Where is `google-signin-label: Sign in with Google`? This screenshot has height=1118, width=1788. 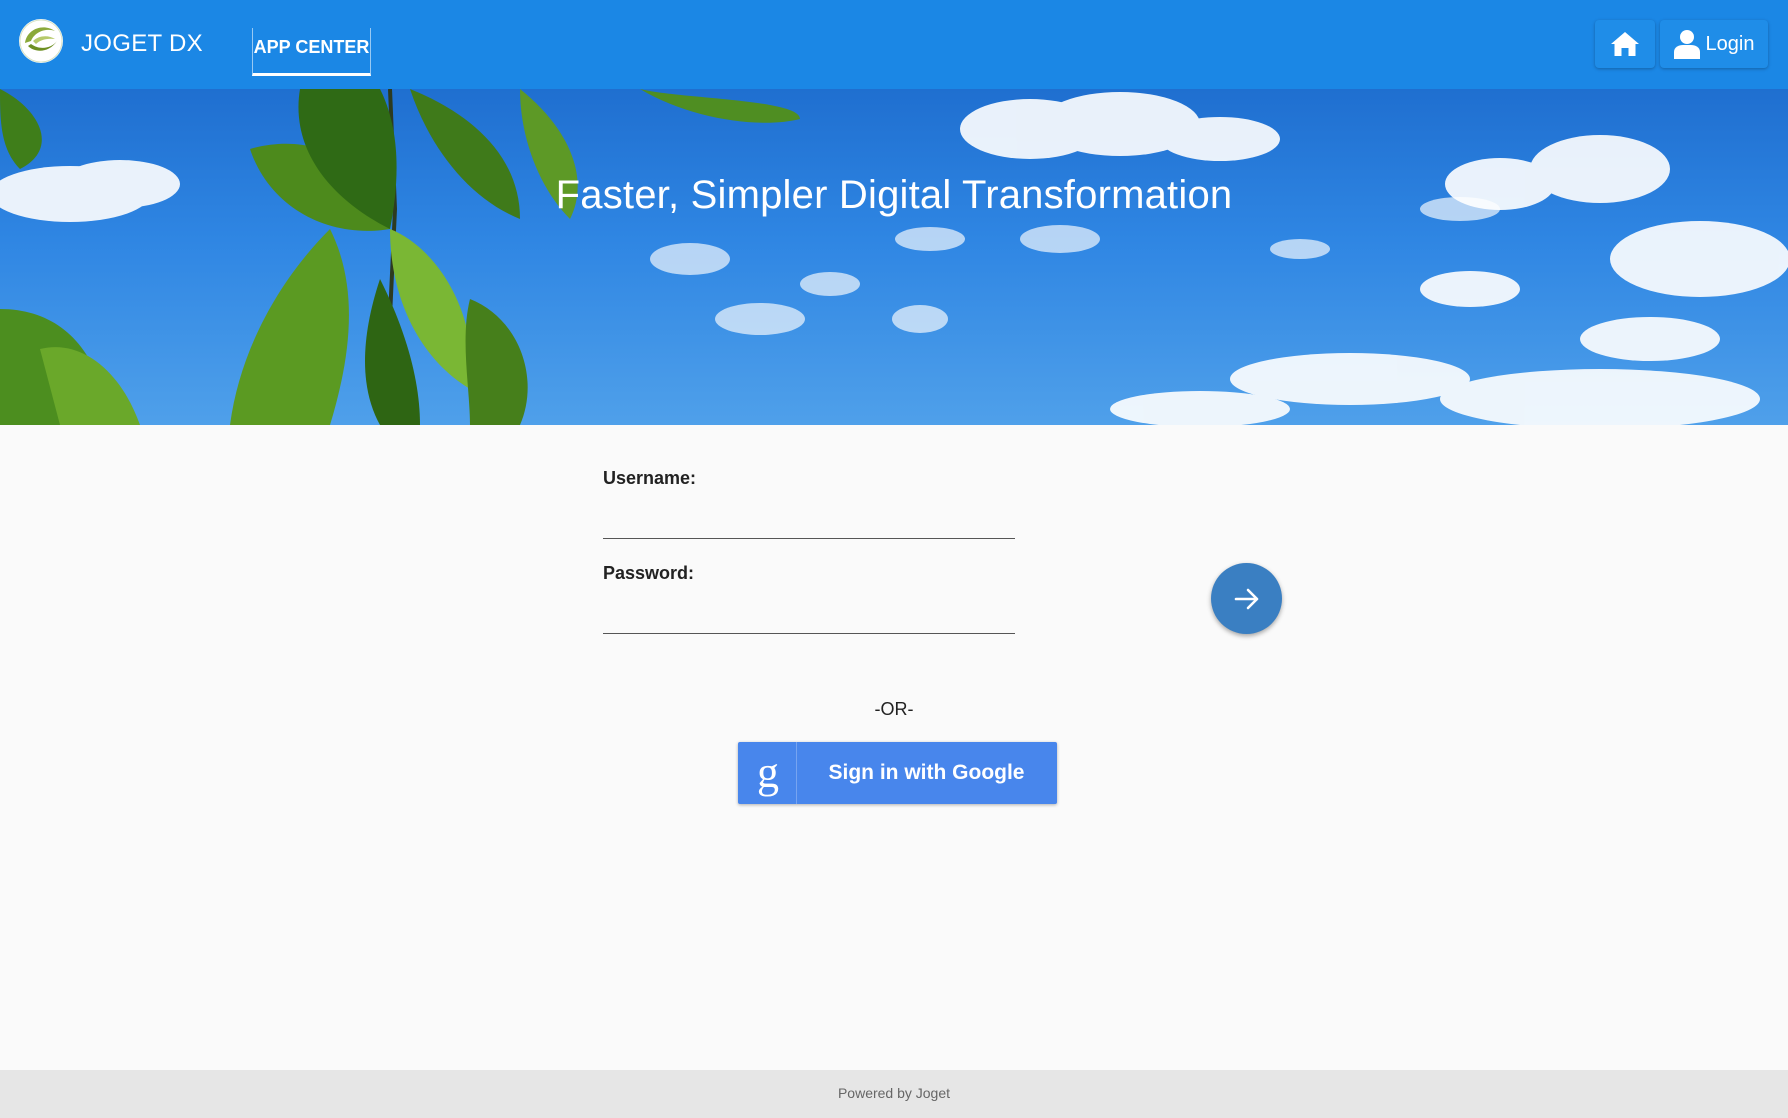
google-signin-label: Sign in with Google is located at coordinates (926, 772).